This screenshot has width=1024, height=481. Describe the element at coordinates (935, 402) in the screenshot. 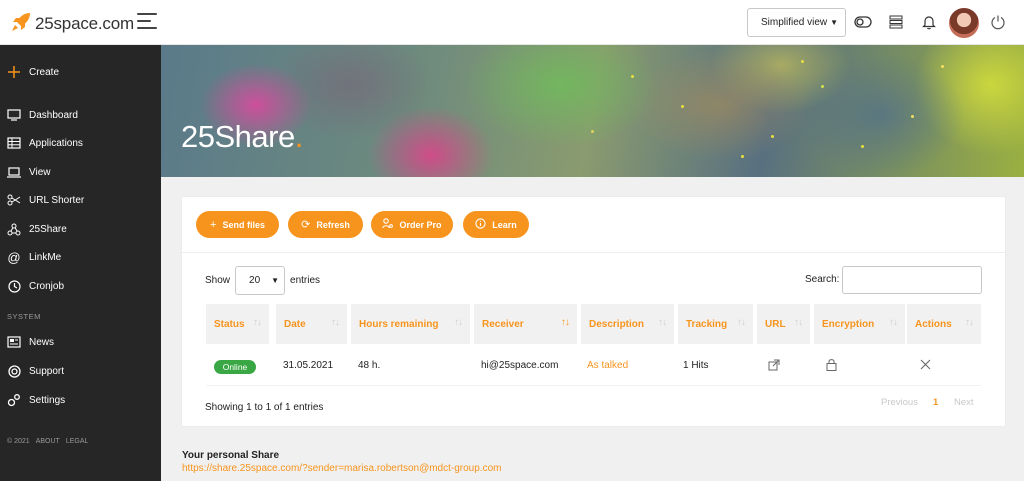

I see `pagination-page-1: 1` at that location.